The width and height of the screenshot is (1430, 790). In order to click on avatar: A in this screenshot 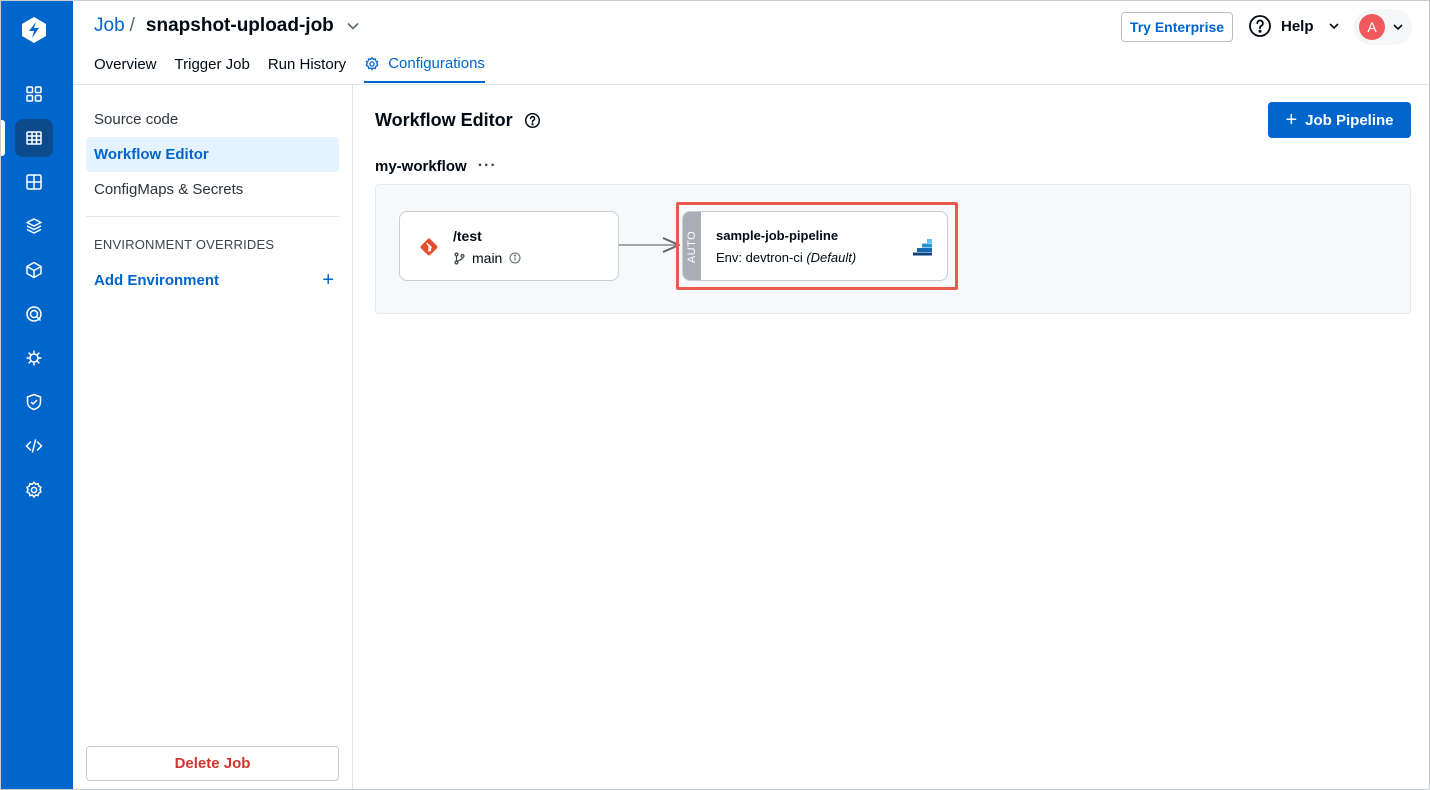, I will do `click(1372, 27)`.